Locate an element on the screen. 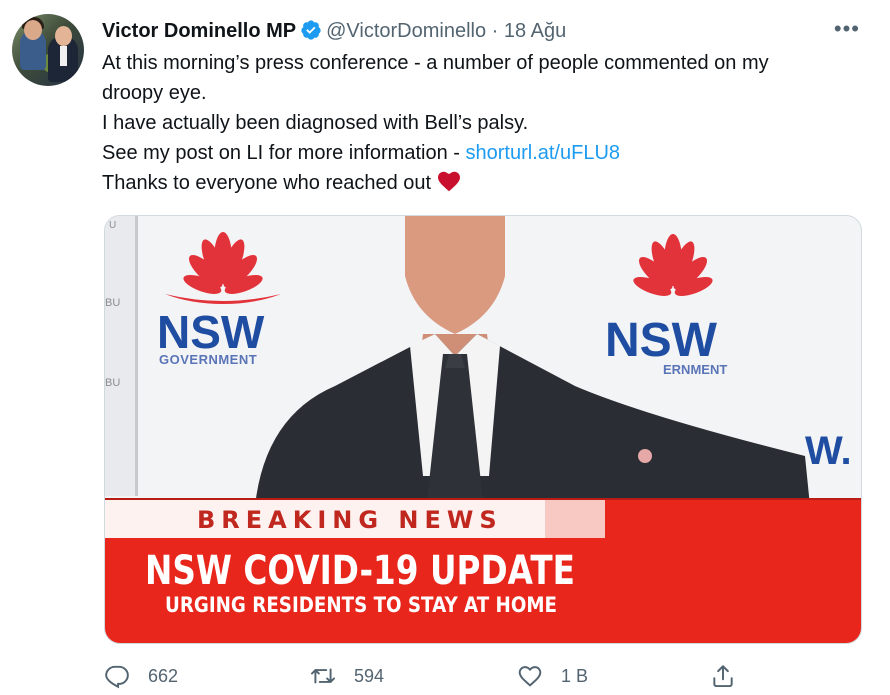 This screenshot has width=890, height=695. nsw-logo-left: NSW is located at coordinates (211, 332).